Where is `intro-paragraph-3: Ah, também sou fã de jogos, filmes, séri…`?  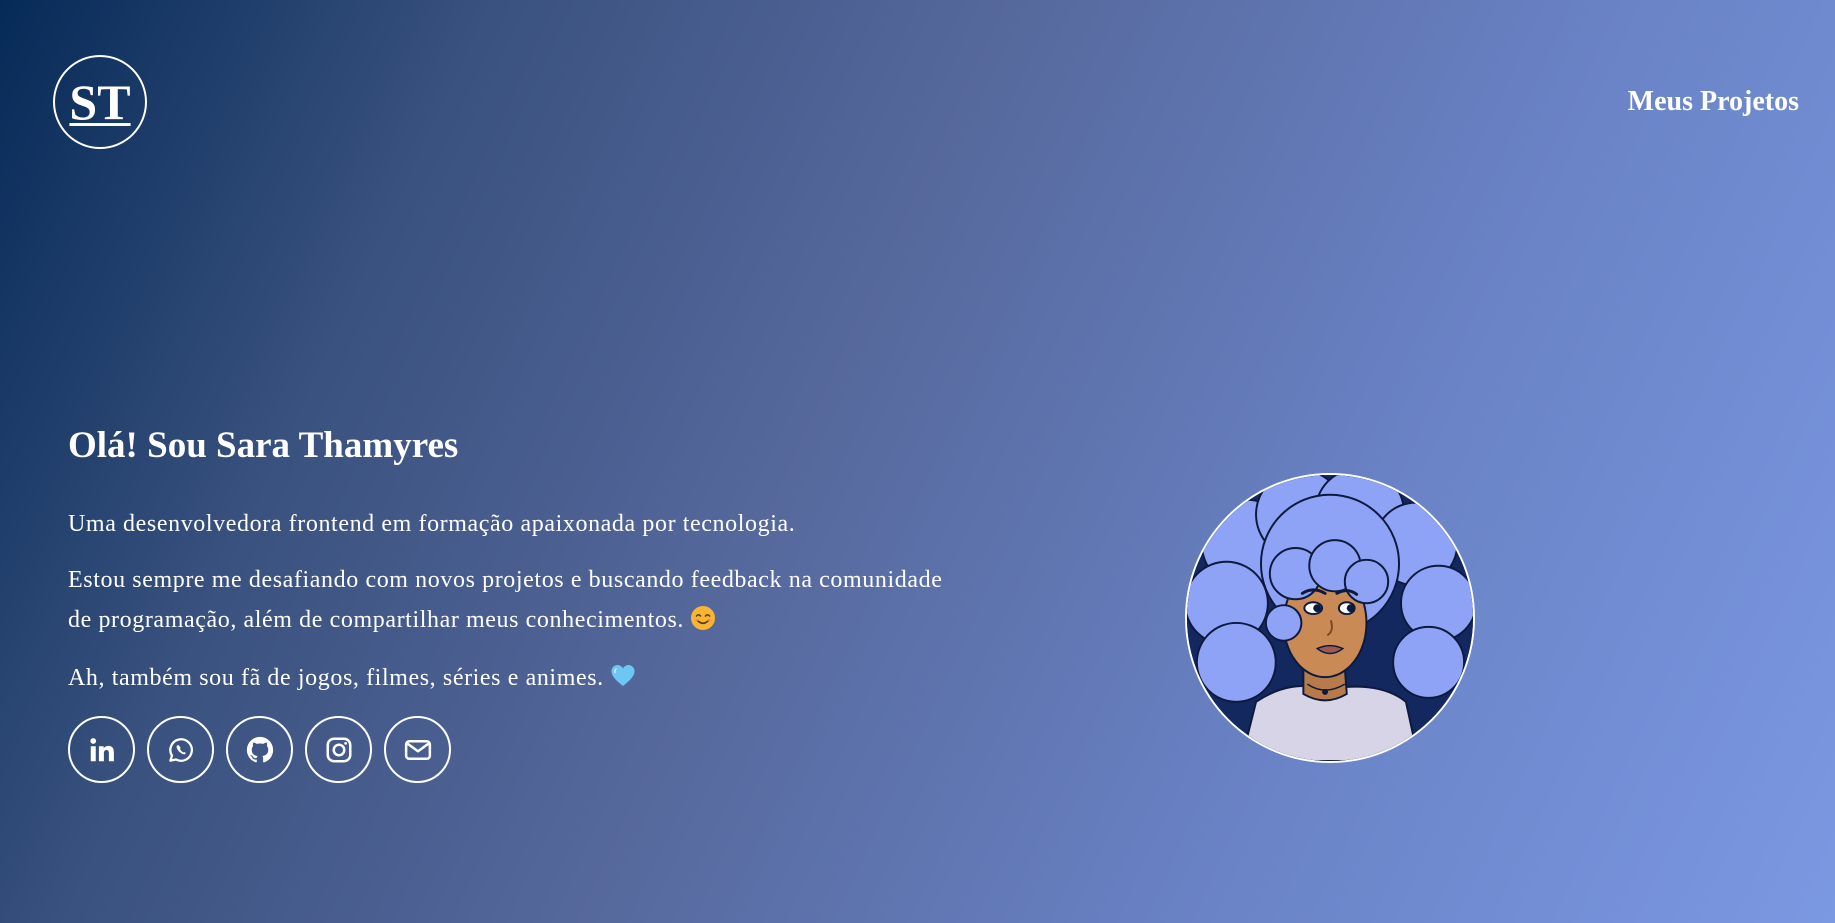 intro-paragraph-3: Ah, também sou fã de jogos, filmes, séri… is located at coordinates (513, 678).